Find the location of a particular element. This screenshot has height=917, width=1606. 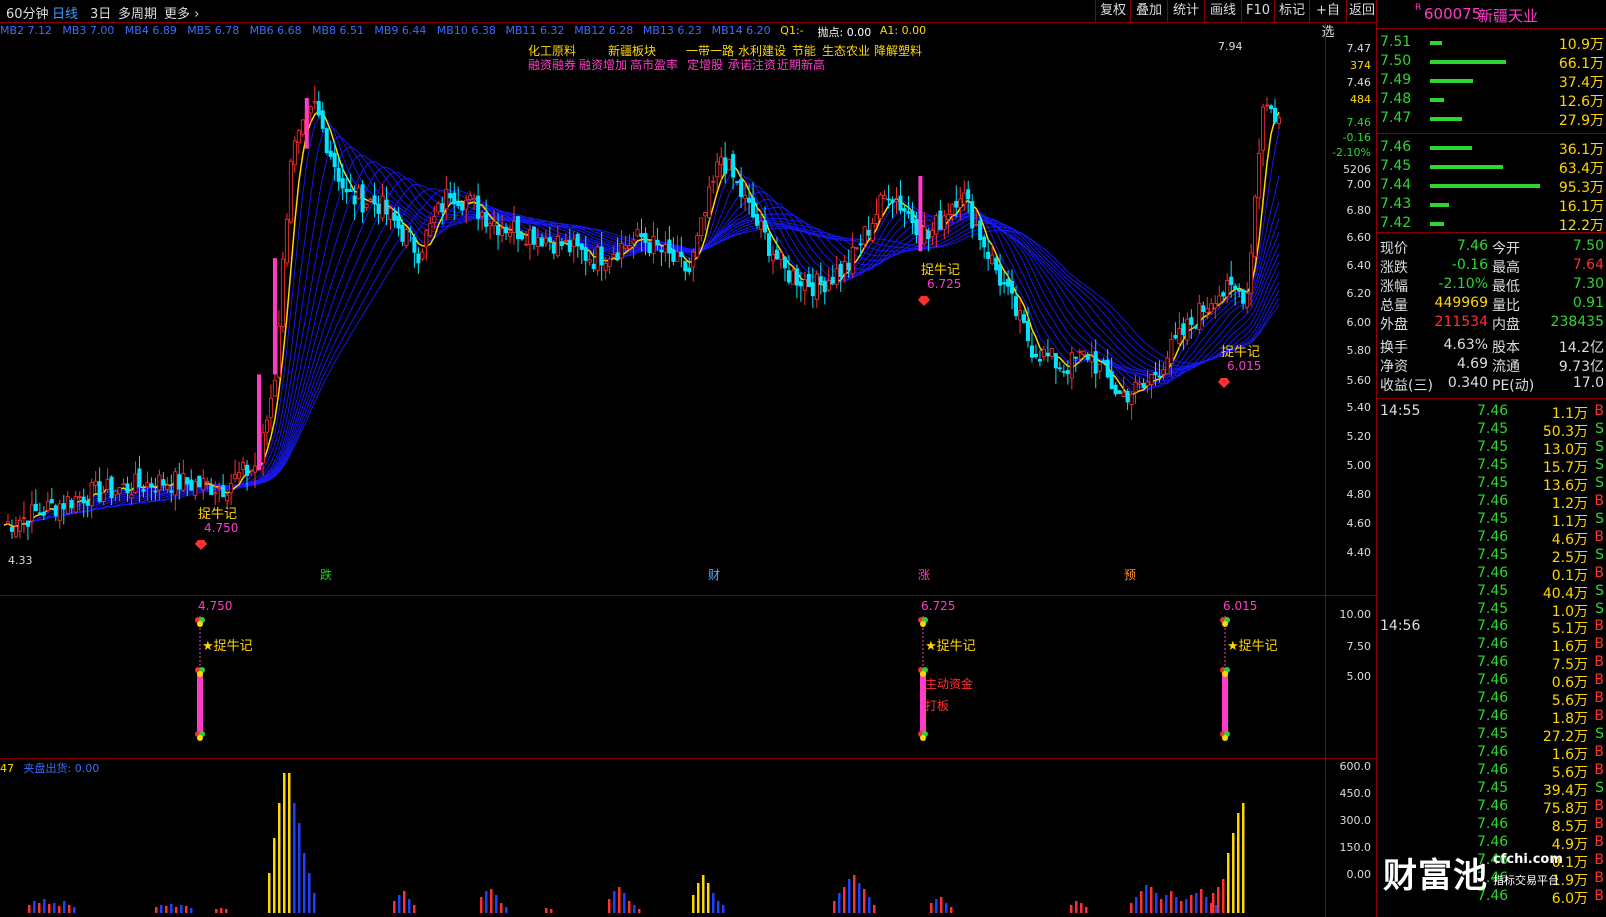

period-day-tab: 日线 is located at coordinates (65, 12).